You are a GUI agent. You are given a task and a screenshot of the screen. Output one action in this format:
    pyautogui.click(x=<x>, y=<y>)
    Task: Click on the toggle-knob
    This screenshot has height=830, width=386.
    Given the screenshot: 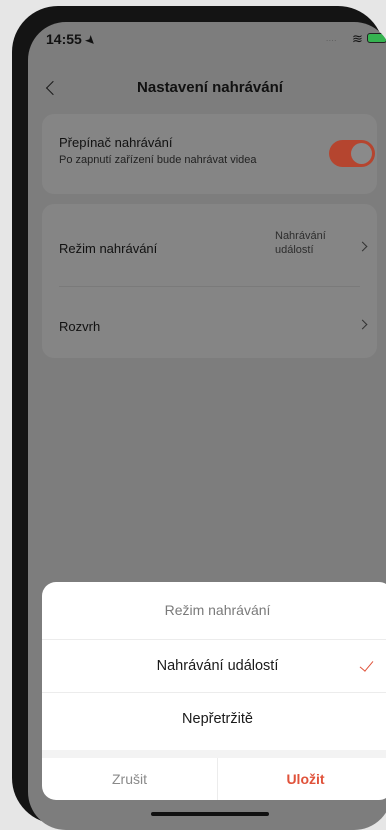 What is the action you would take?
    pyautogui.click(x=361, y=153)
    